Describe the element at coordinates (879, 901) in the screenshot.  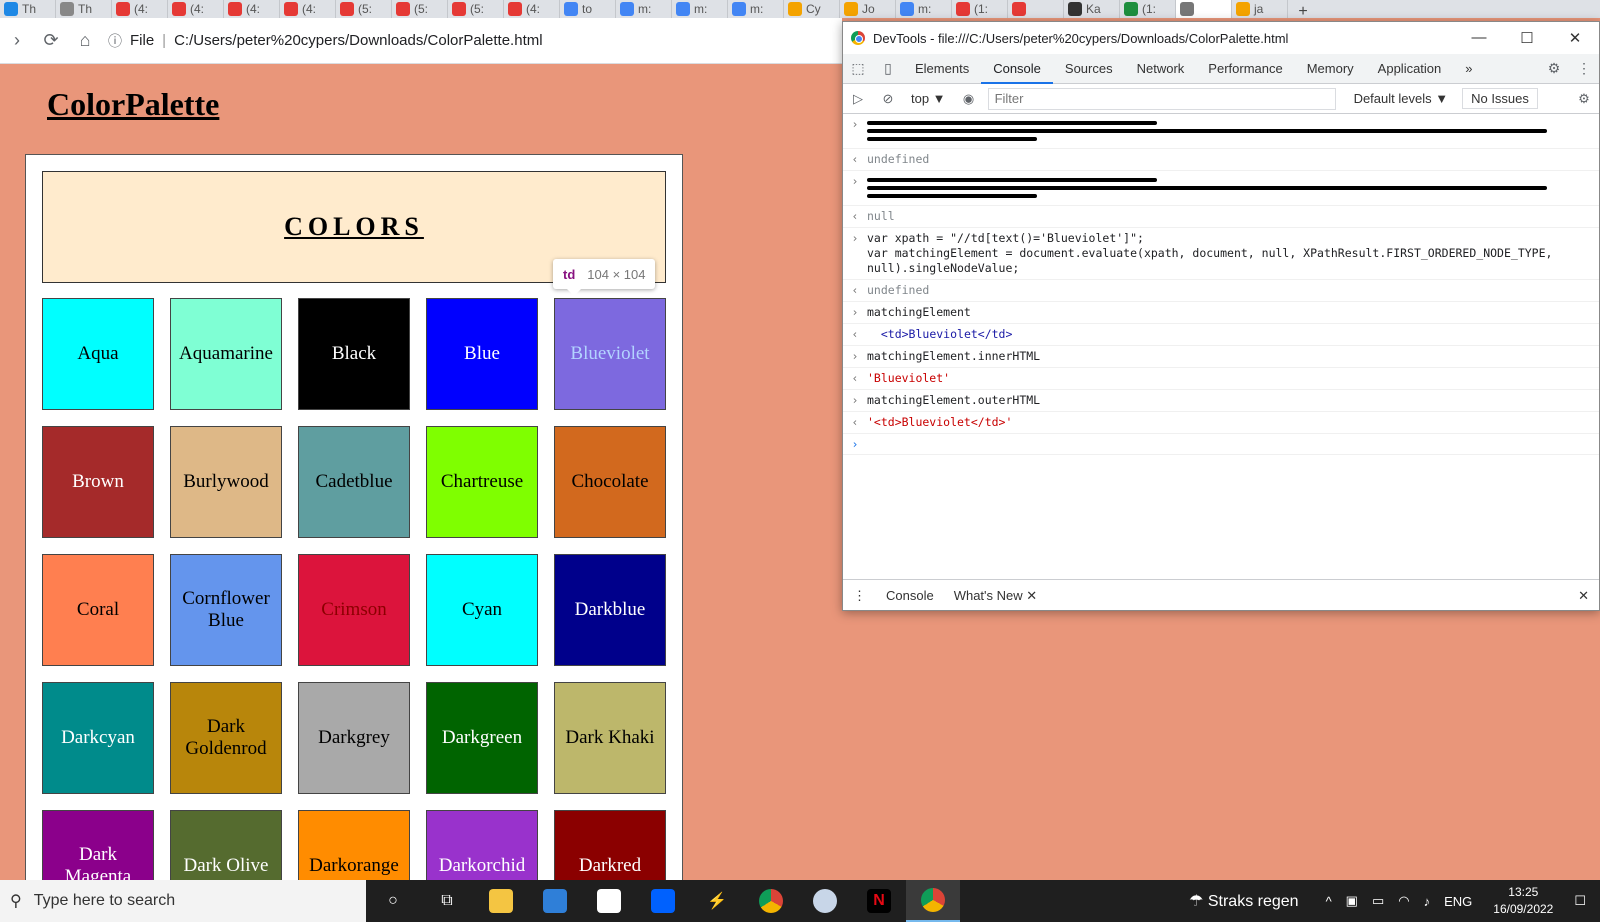
I see `netflix-icon: N` at that location.